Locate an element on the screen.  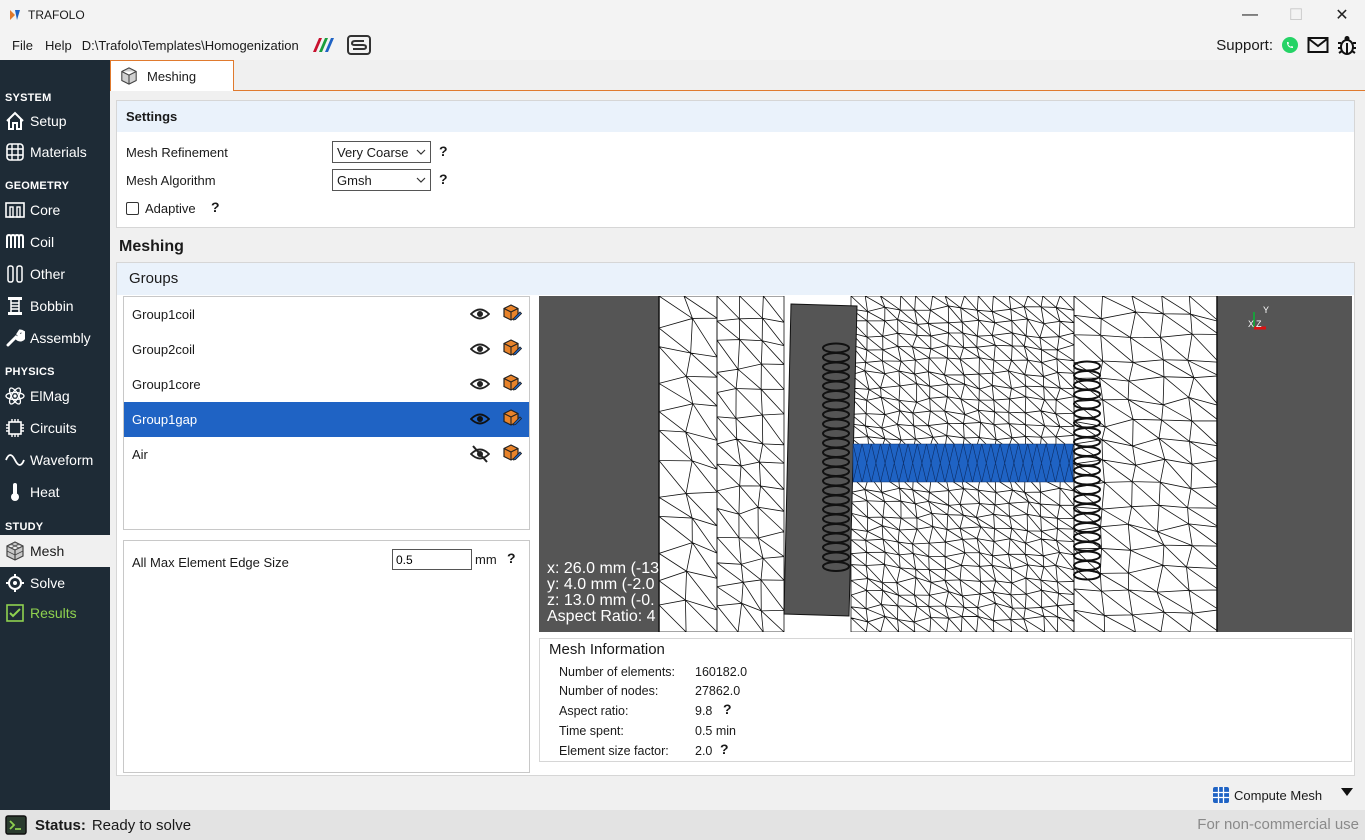
mesh-algorithm-select: Gmsh is located at coordinates (381, 180).